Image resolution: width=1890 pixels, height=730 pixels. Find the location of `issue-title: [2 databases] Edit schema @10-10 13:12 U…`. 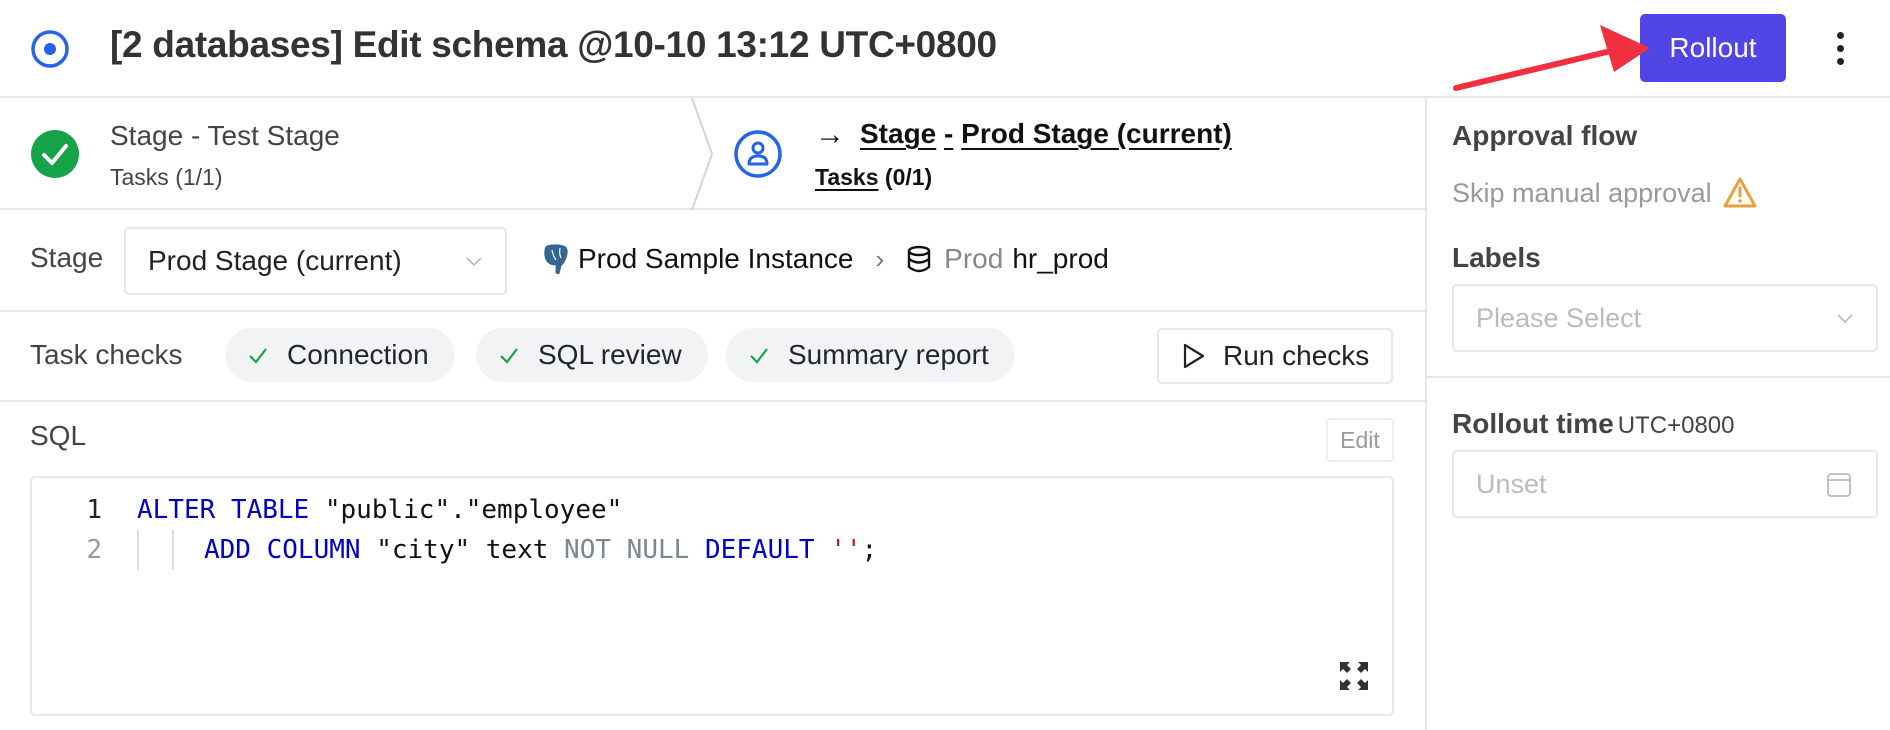

issue-title: [2 databases] Edit schema @10-10 13:12 U… is located at coordinates (553, 44).